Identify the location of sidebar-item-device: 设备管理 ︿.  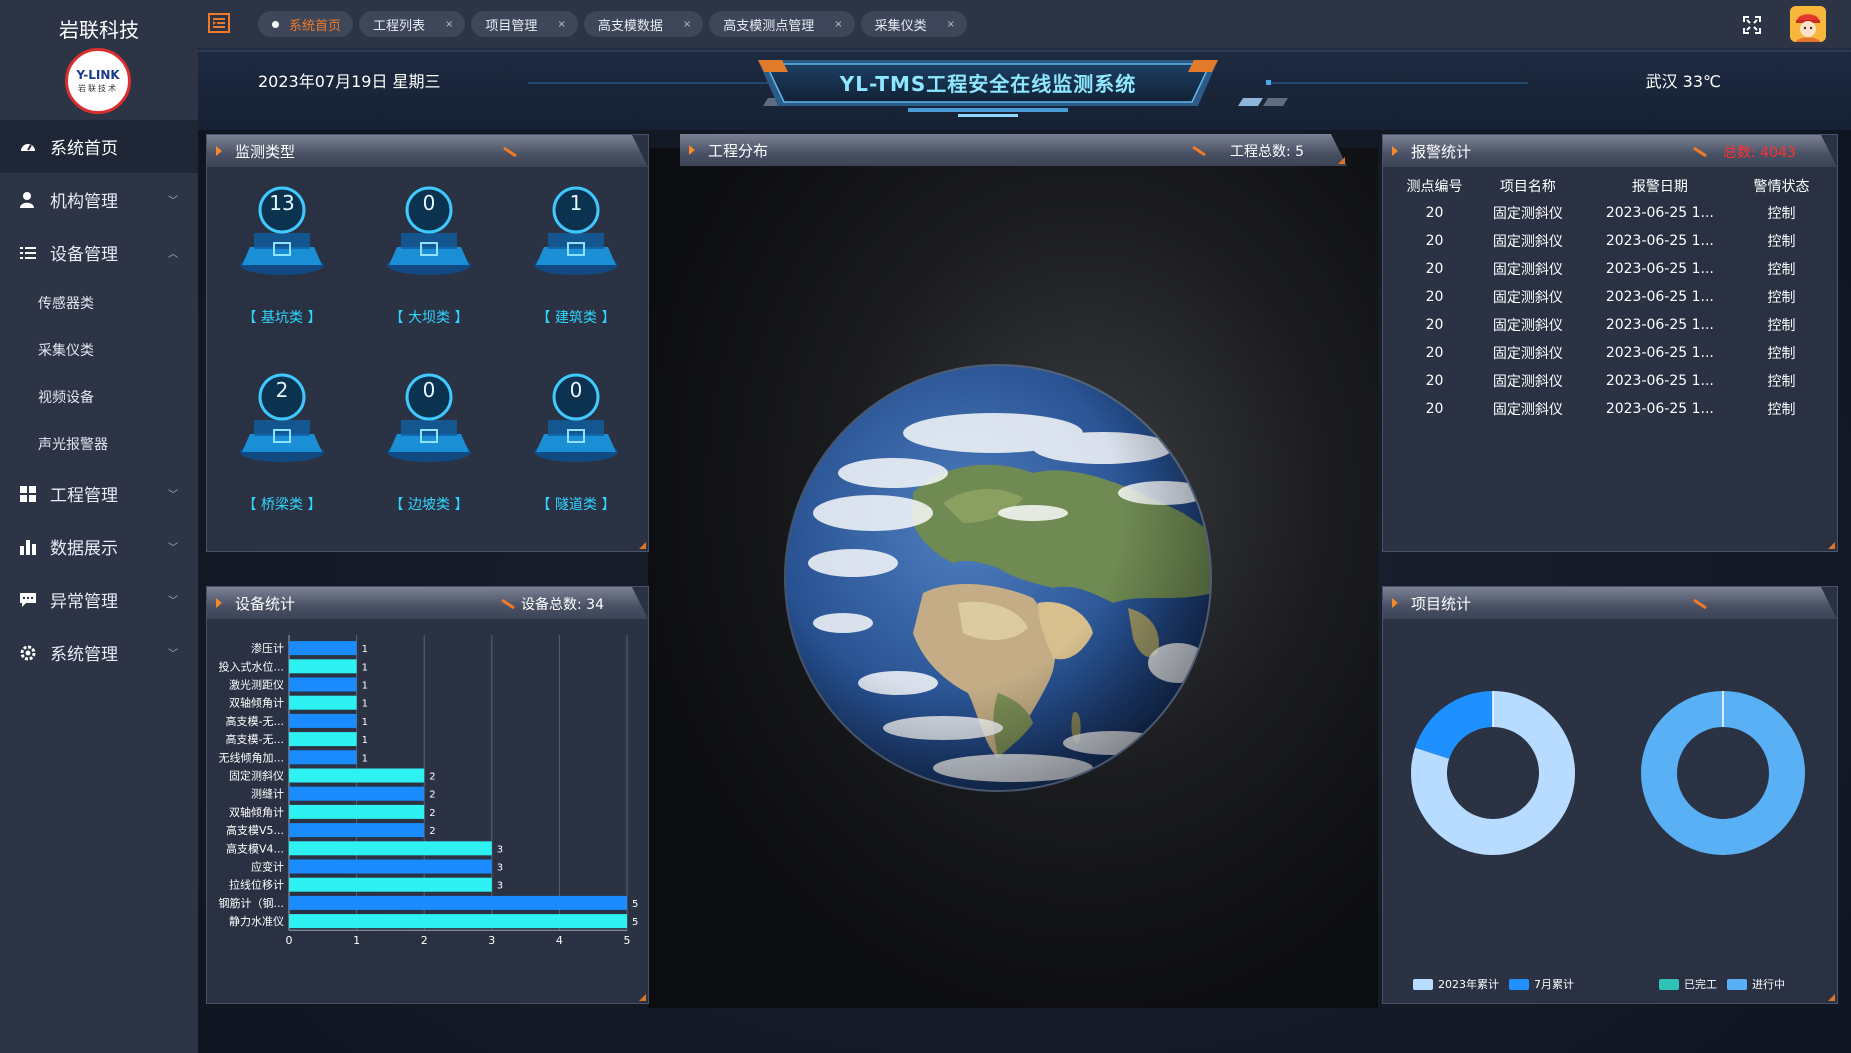
(99, 252).